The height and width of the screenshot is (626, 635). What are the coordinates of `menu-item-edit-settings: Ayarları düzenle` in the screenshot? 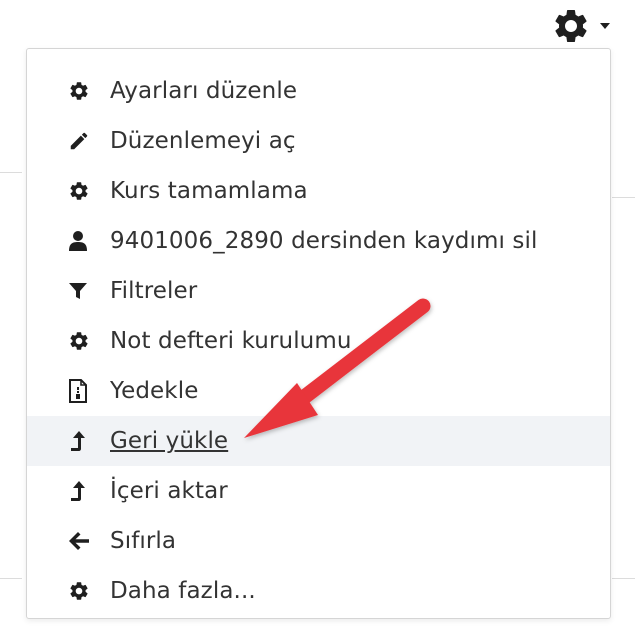 It's located at (318, 91).